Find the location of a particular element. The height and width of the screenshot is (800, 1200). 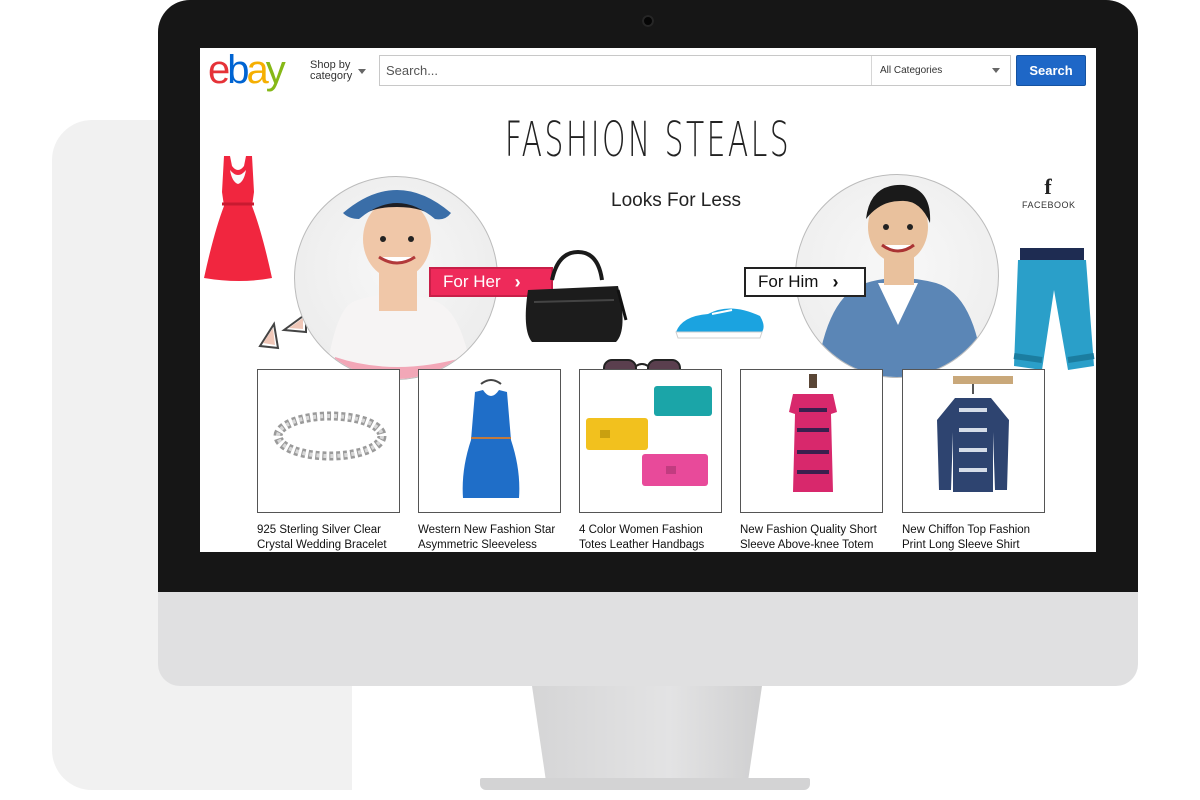

blue-dress-image is located at coordinates (489, 441).